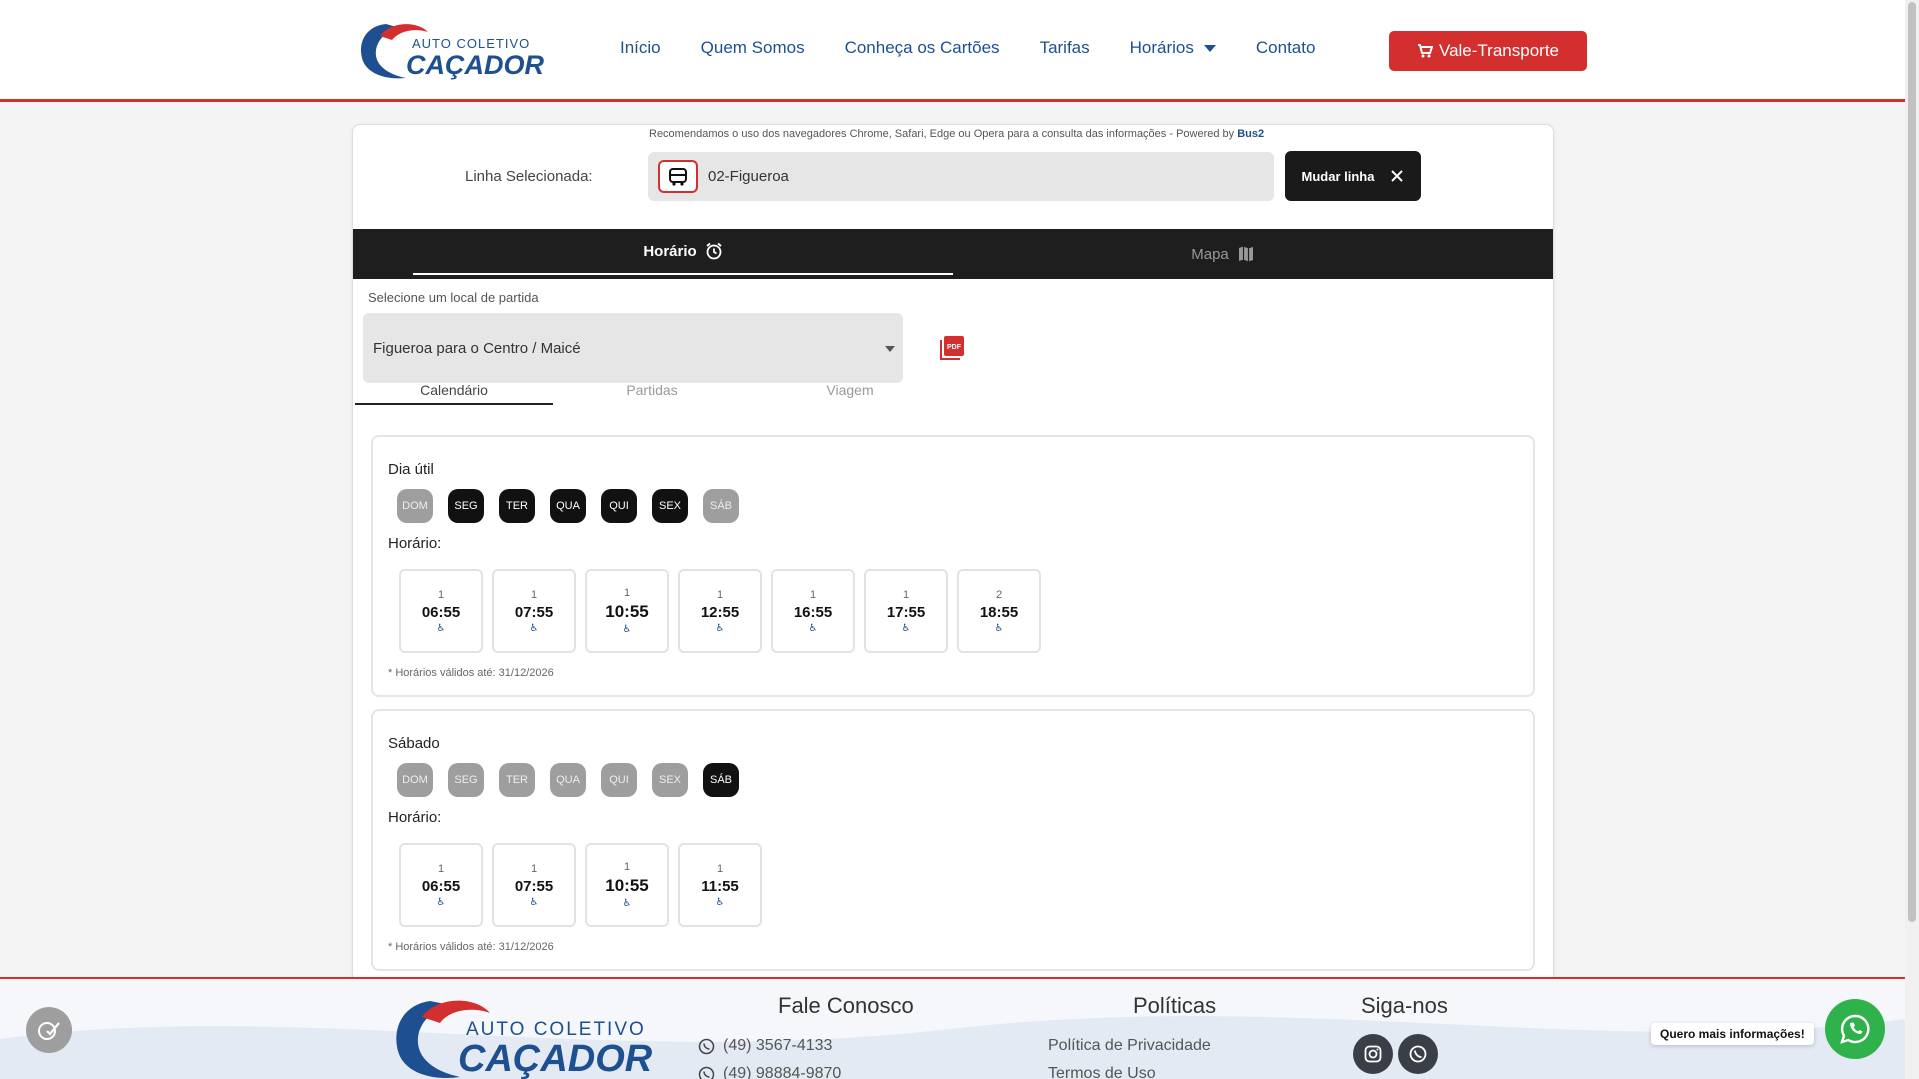 The width and height of the screenshot is (1919, 1079). What do you see at coordinates (1418, 1054) in the screenshot?
I see `whatsapp-social-icon` at bounding box center [1418, 1054].